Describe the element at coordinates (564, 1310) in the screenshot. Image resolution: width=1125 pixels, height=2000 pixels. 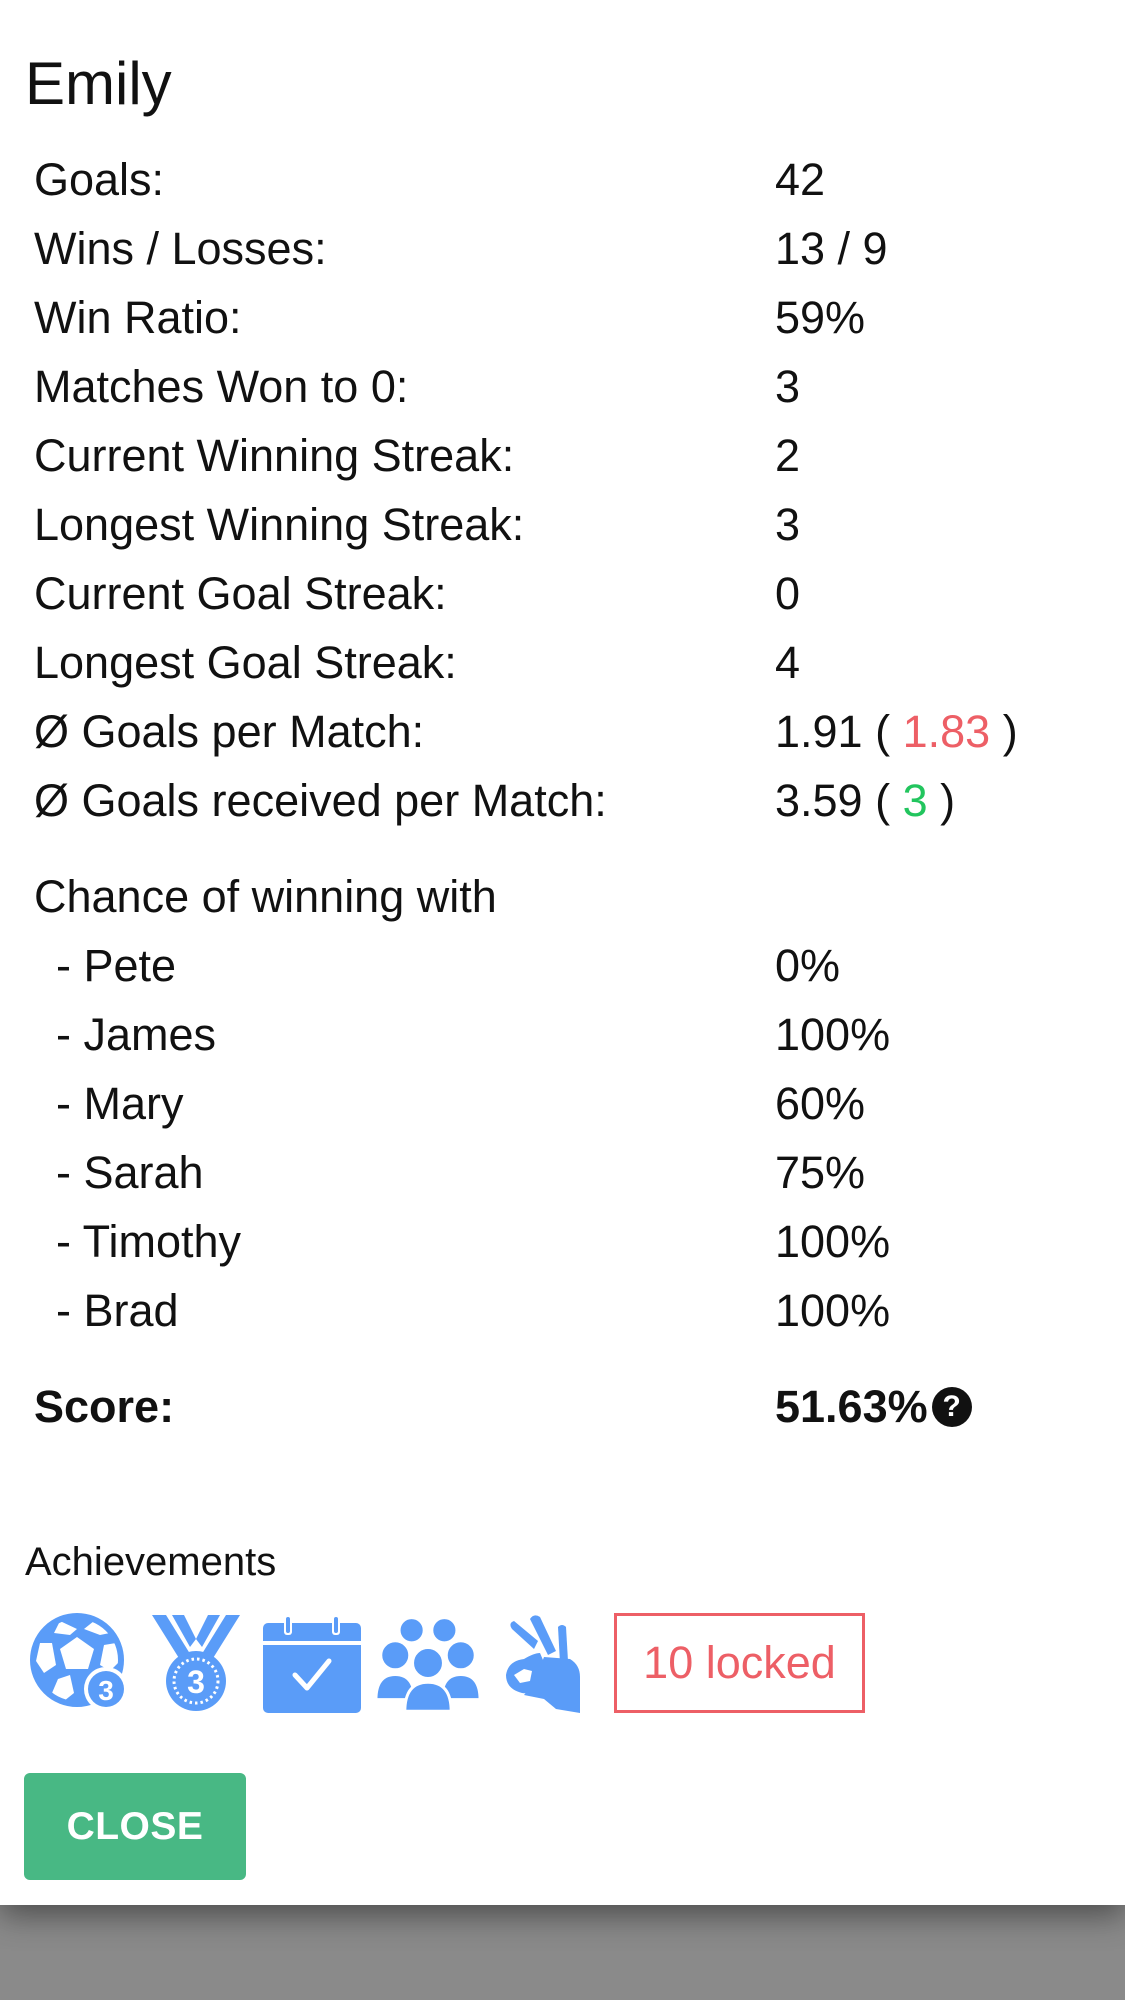
I see `chance-row-brad: - Brad 100%` at that location.